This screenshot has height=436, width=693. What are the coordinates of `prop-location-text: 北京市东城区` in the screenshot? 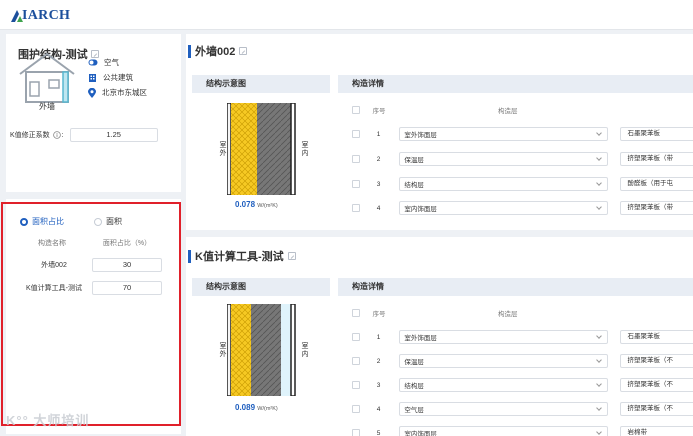 It's located at (124, 92).